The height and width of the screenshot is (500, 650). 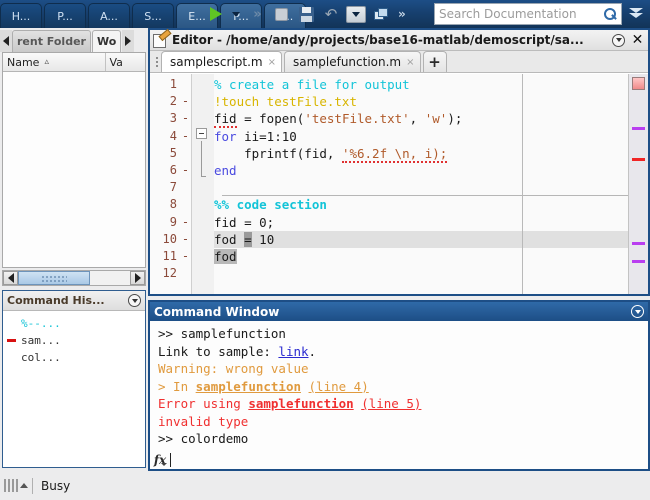 What do you see at coordinates (137, 278) in the screenshot?
I see `hscroll-right-button` at bounding box center [137, 278].